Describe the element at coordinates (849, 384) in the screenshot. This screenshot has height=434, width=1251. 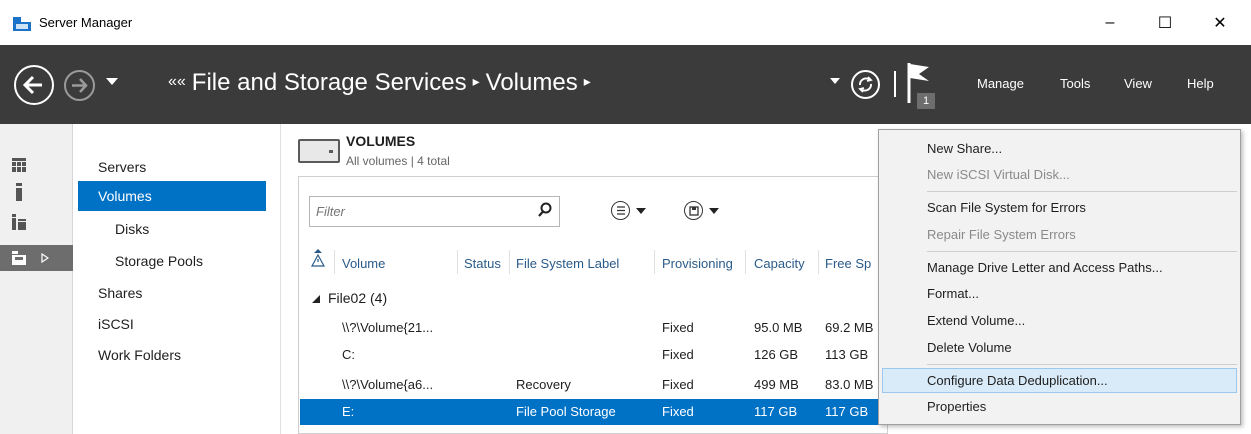
I see `cell-free-space: 83.0 MB` at that location.